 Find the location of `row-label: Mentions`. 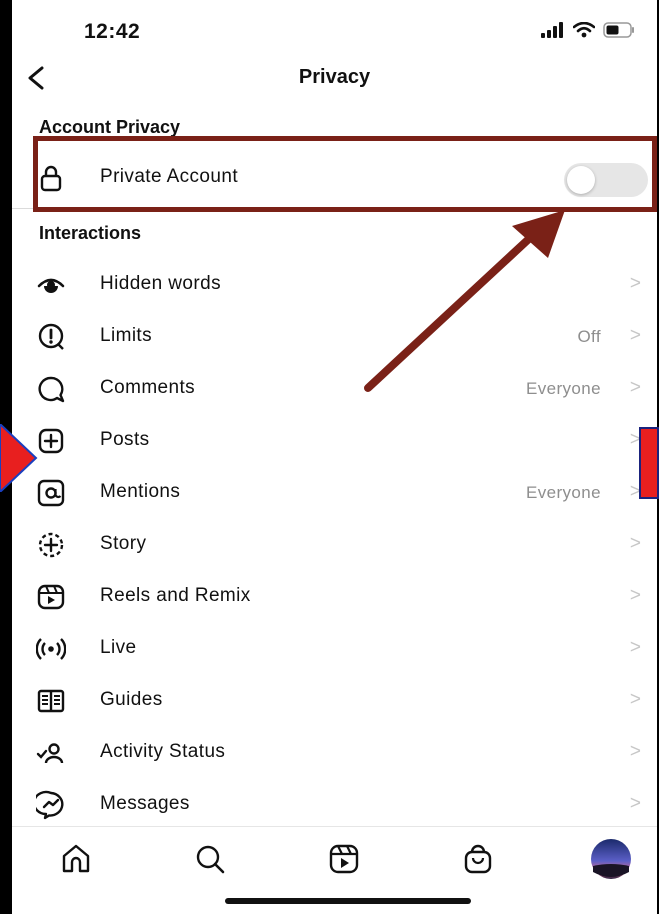

row-label: Mentions is located at coordinates (140, 491).